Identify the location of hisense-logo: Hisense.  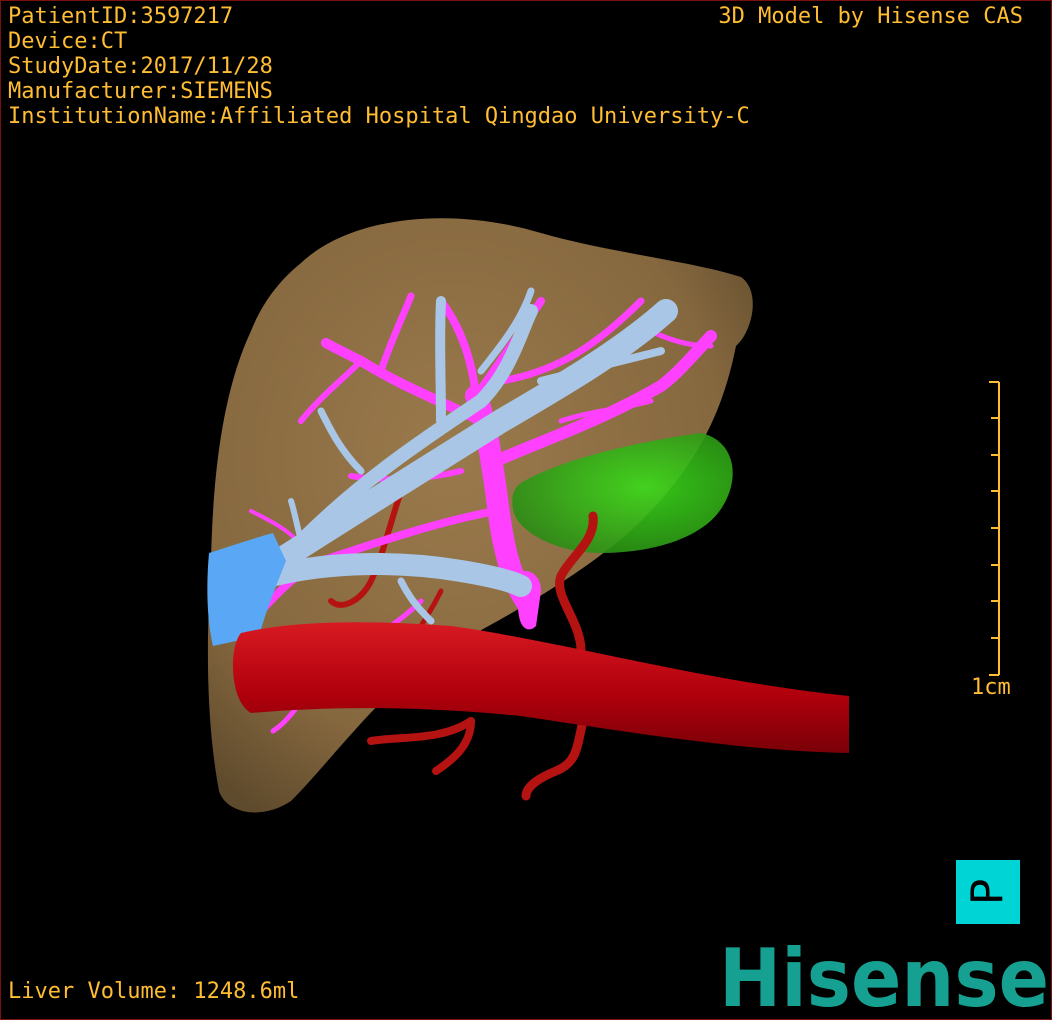
(884, 976).